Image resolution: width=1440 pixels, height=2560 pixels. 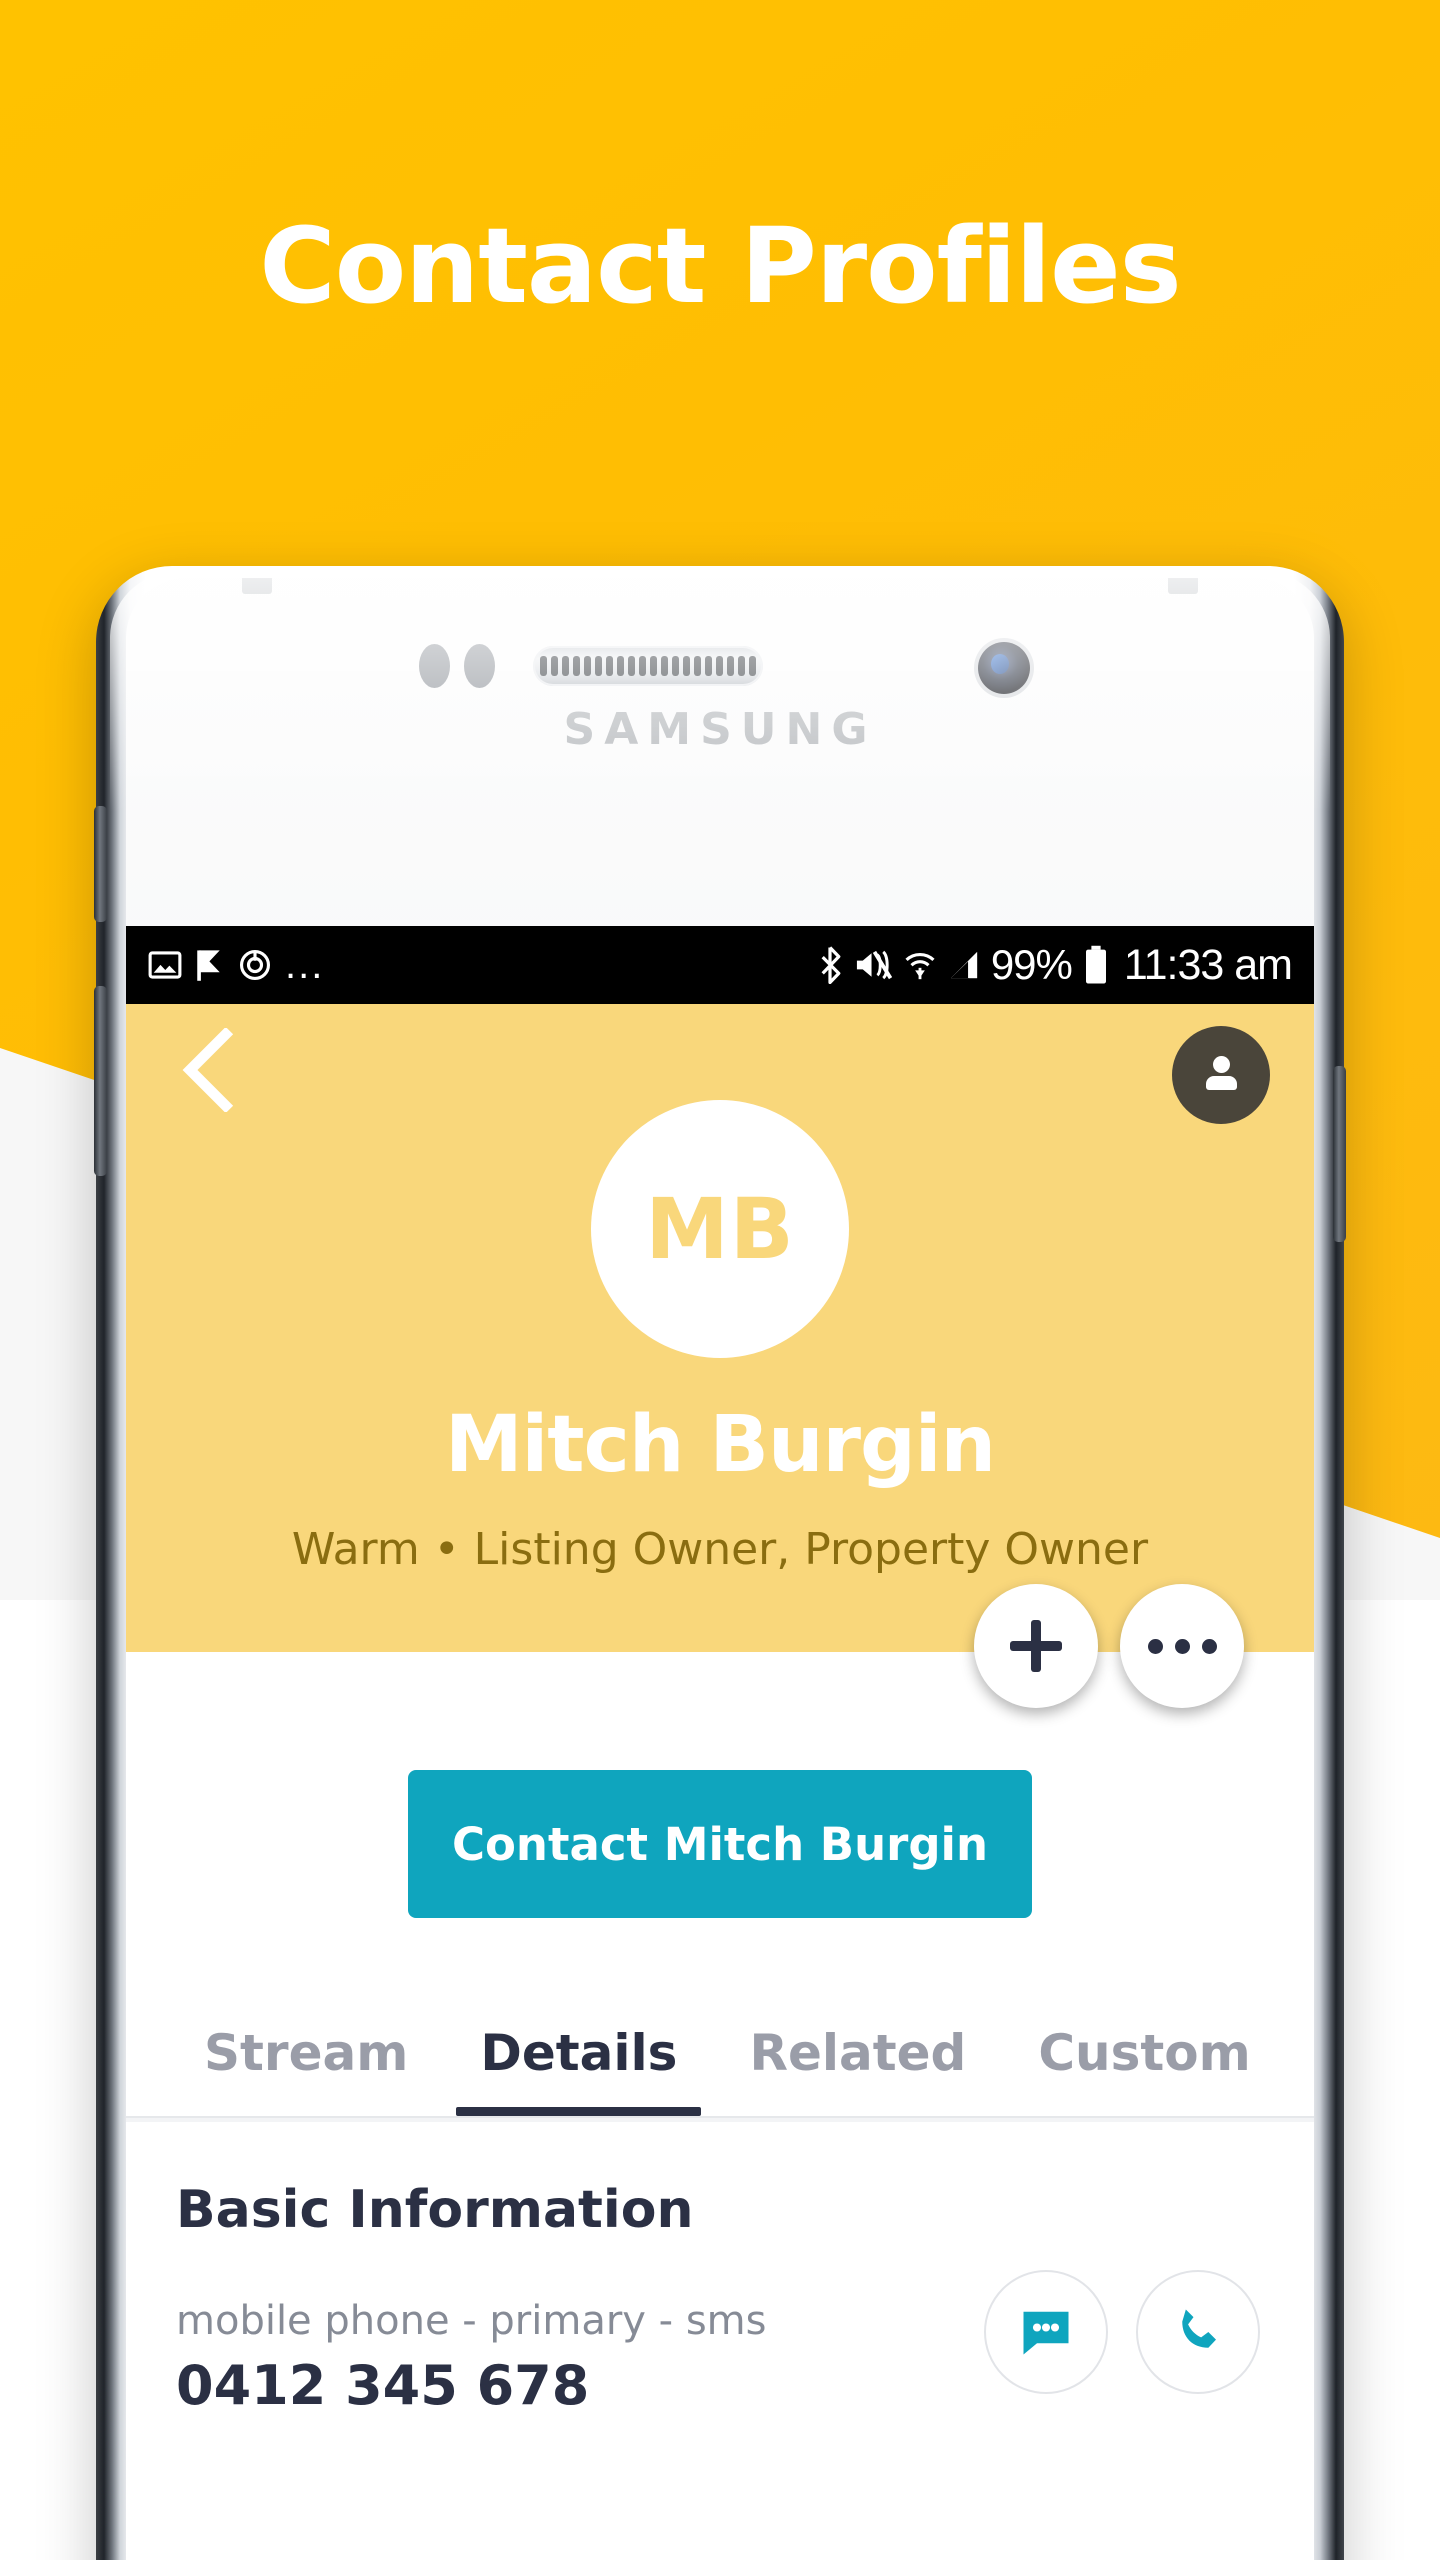 I want to click on fab-row, so click(x=1109, y=1646).